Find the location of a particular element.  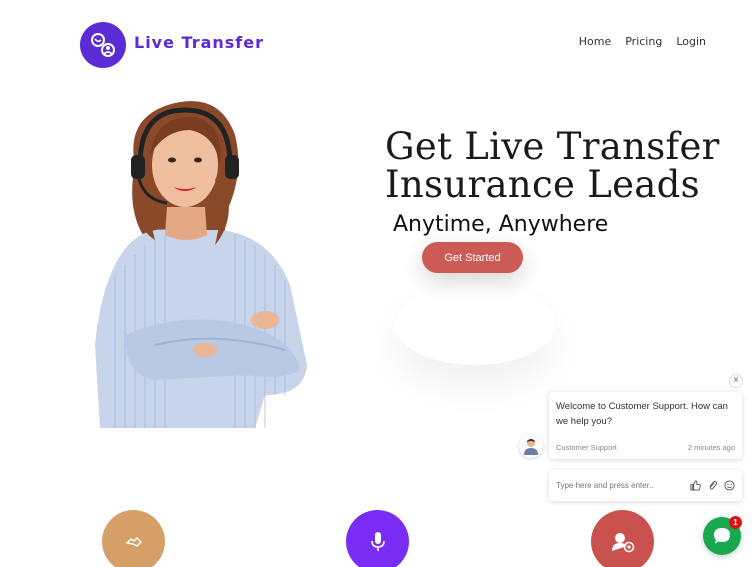

thumbs-up-icon is located at coordinates (695, 485).